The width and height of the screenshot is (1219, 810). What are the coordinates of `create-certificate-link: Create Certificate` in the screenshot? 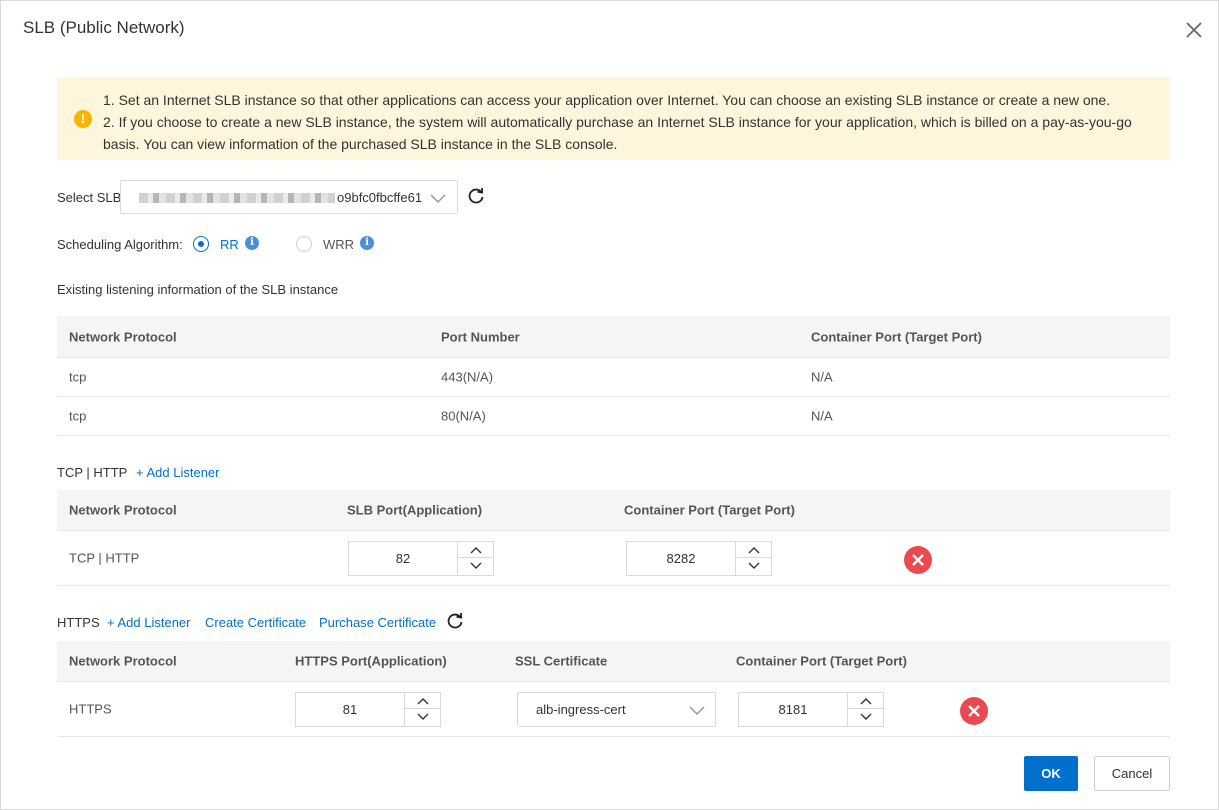 It's located at (255, 622).